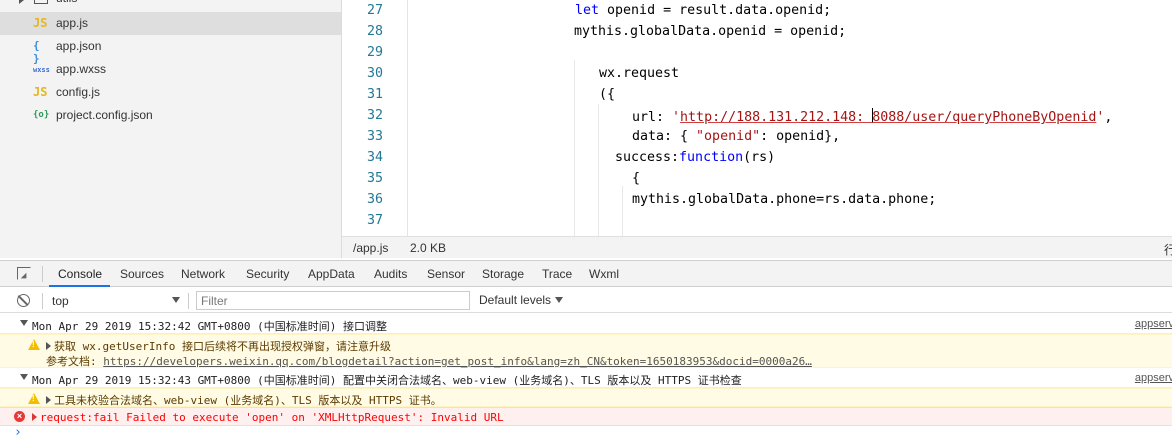  What do you see at coordinates (374, 52) in the screenshot?
I see `line-number: 29` at bounding box center [374, 52].